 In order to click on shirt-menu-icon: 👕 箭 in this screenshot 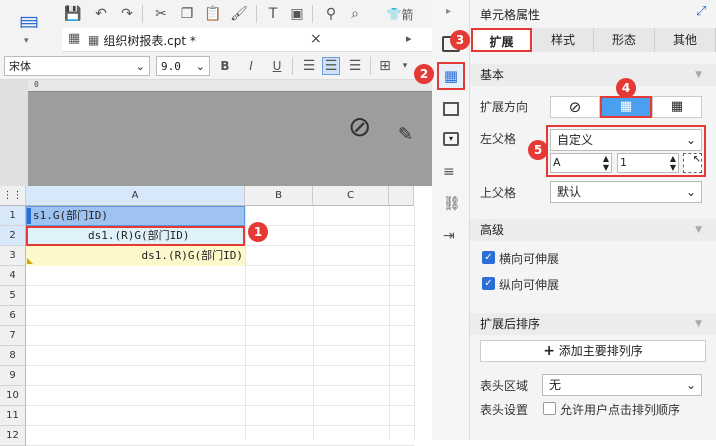, I will do `click(400, 14)`.